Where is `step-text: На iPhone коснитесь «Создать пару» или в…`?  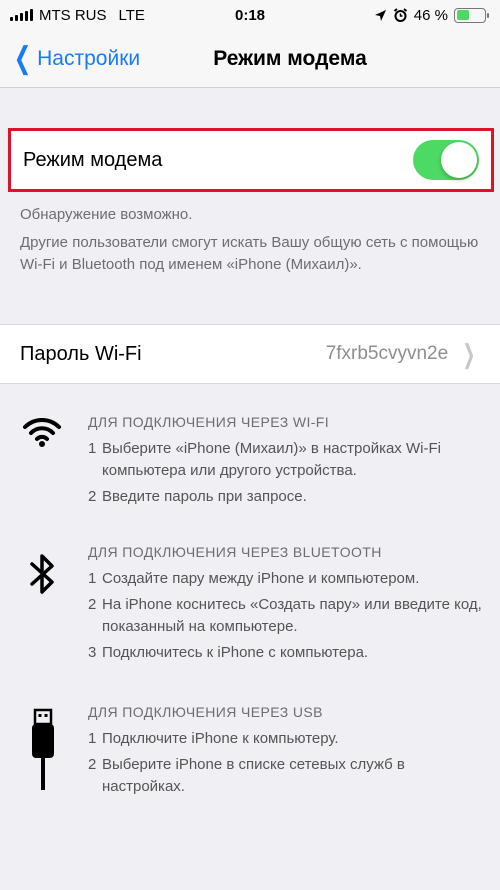
step-text: На iPhone коснитесь «Создать пару» или в… is located at coordinates (292, 615).